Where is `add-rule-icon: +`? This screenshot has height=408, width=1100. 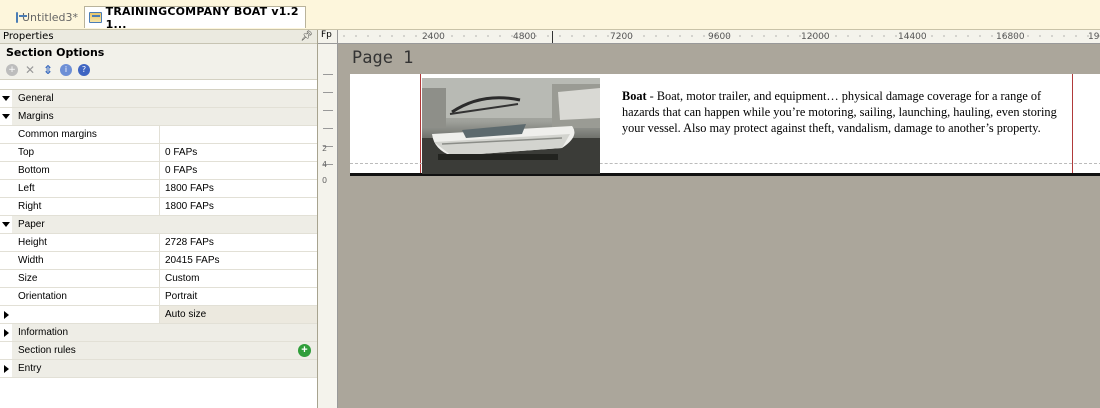
add-rule-icon: + is located at coordinates (304, 350).